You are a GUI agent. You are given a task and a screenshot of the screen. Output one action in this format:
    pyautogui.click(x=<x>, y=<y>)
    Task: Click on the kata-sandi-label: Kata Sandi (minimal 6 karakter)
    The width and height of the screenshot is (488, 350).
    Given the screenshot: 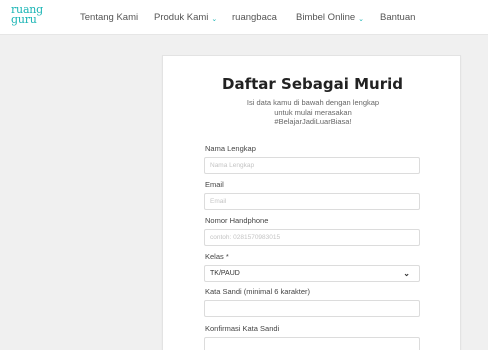 What is the action you would take?
    pyautogui.click(x=258, y=291)
    